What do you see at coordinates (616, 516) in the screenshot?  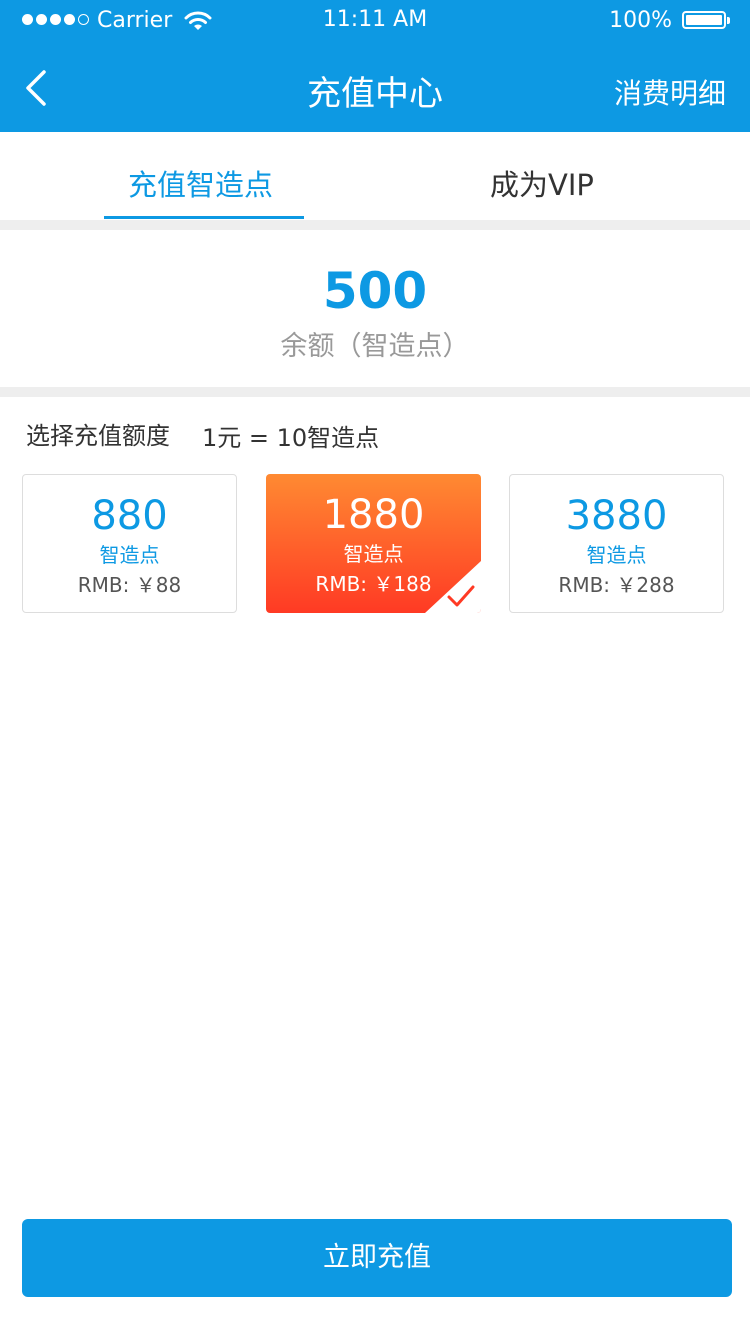 I see `option-amount: 3880` at bounding box center [616, 516].